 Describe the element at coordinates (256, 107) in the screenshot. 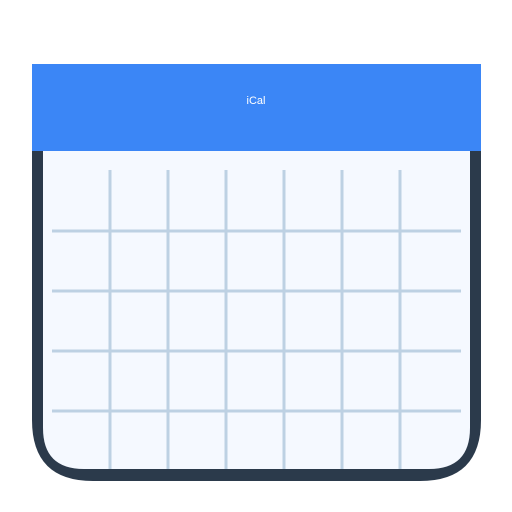

I see `calendar-header` at that location.